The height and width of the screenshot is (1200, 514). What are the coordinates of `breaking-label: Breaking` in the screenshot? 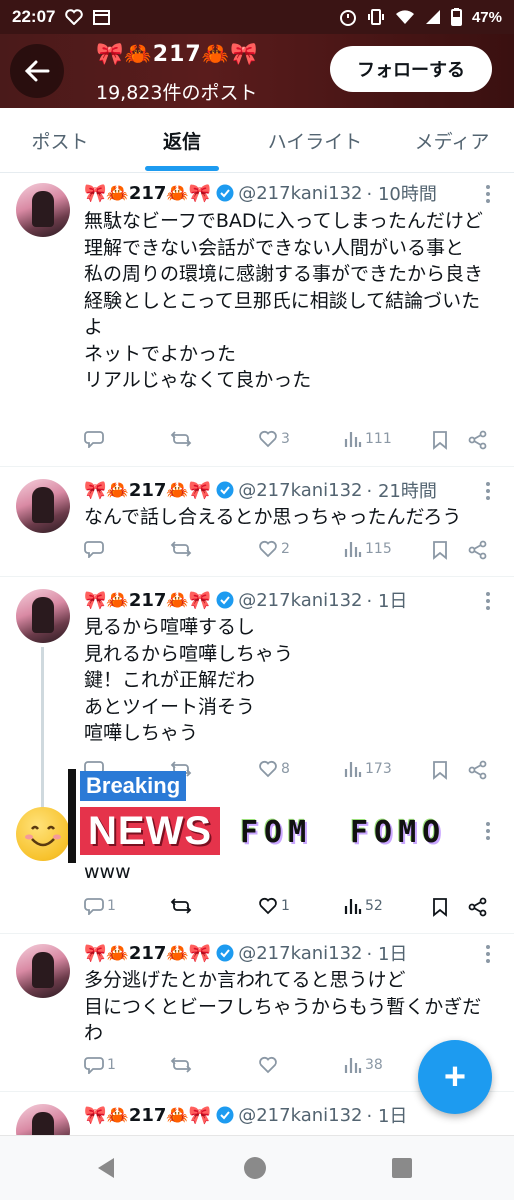 It's located at (133, 786).